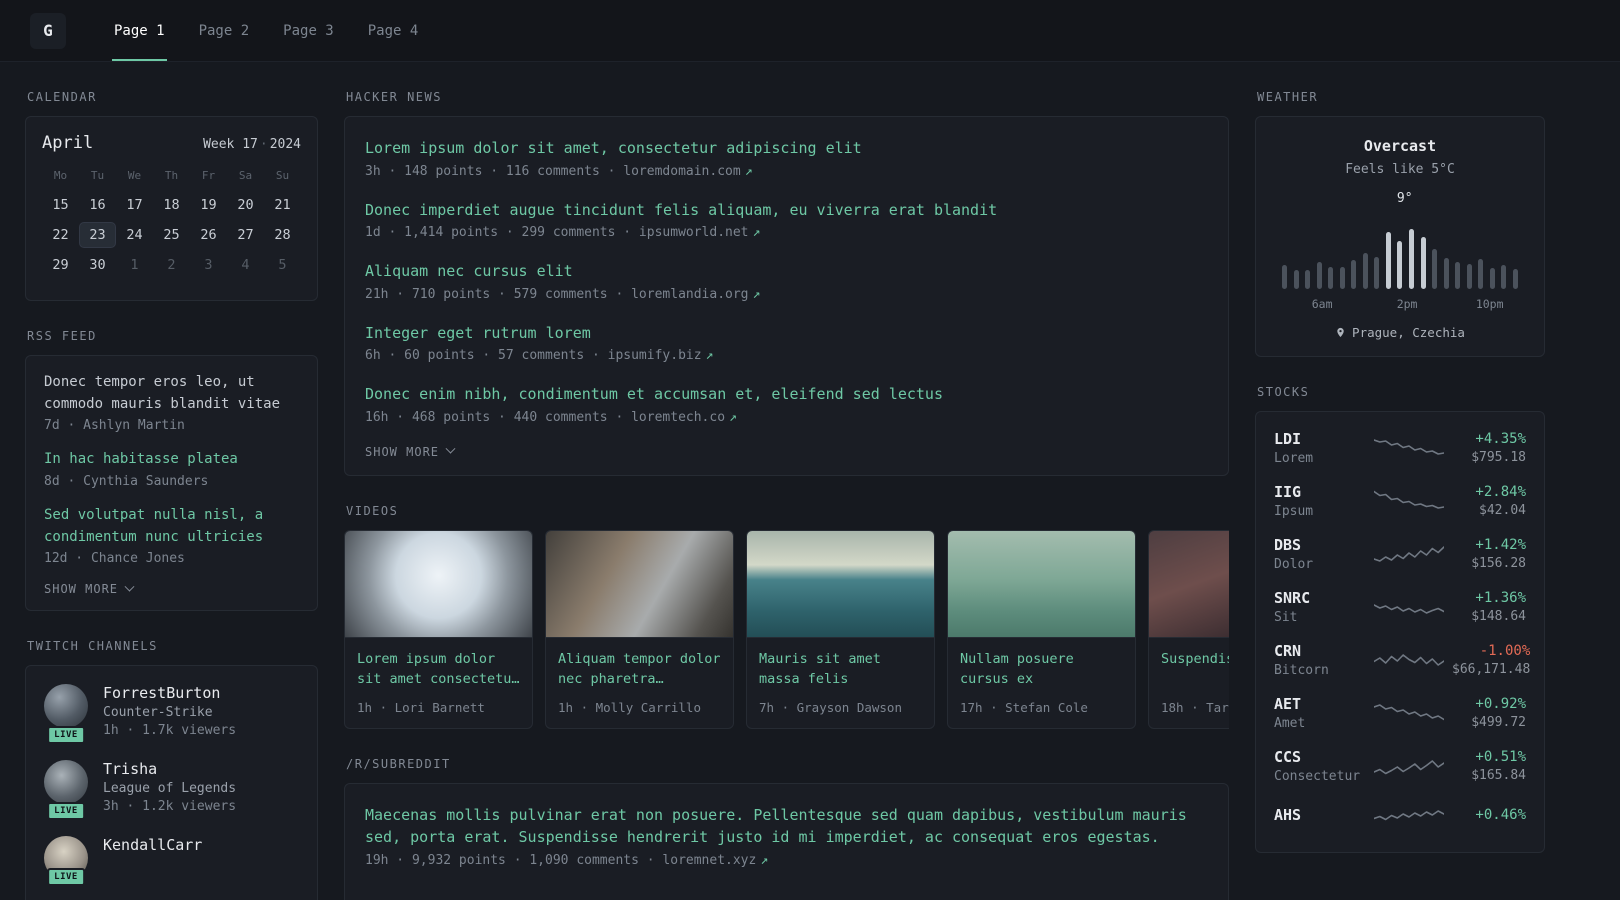  Describe the element at coordinates (208, 265) in the screenshot. I see `calendar-day: 3` at that location.